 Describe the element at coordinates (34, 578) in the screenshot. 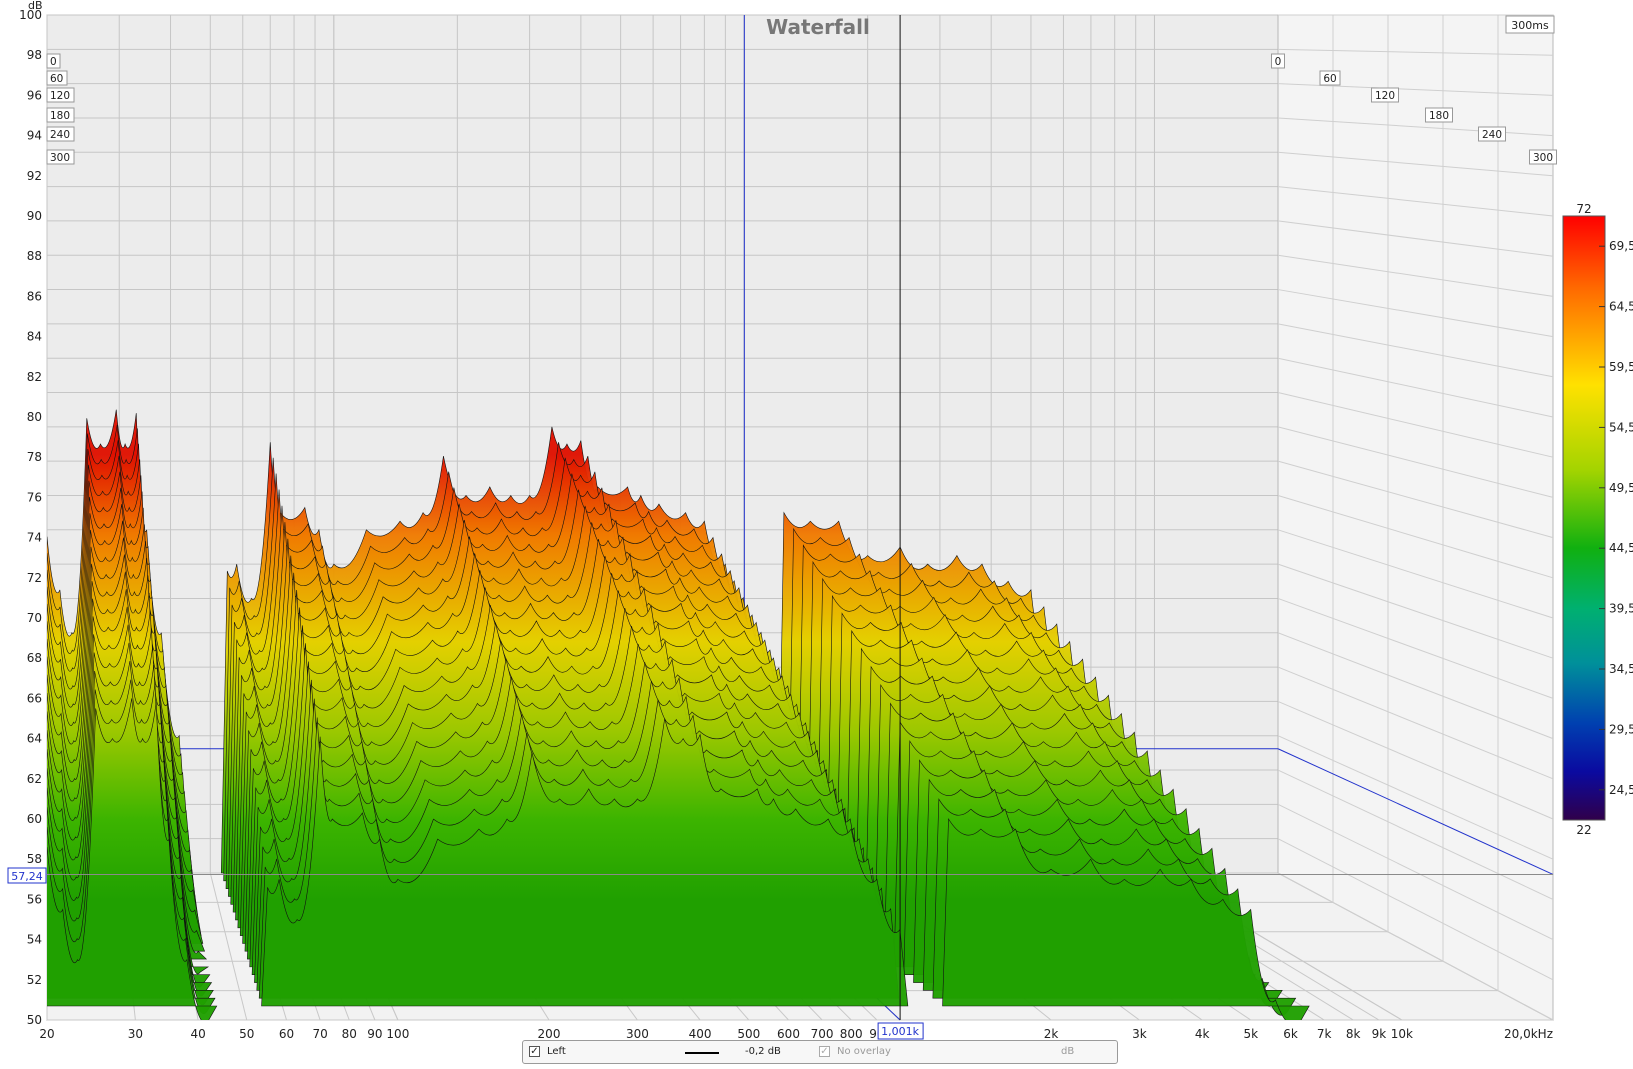

I see `y-tick-label: 72` at that location.